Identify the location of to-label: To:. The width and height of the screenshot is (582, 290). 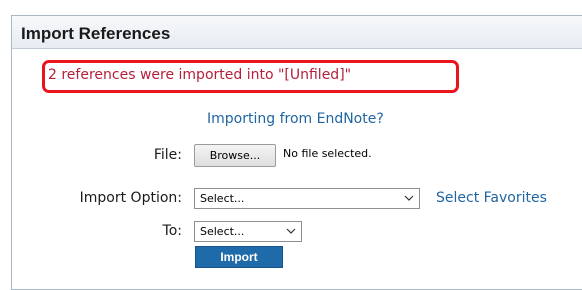
(172, 231).